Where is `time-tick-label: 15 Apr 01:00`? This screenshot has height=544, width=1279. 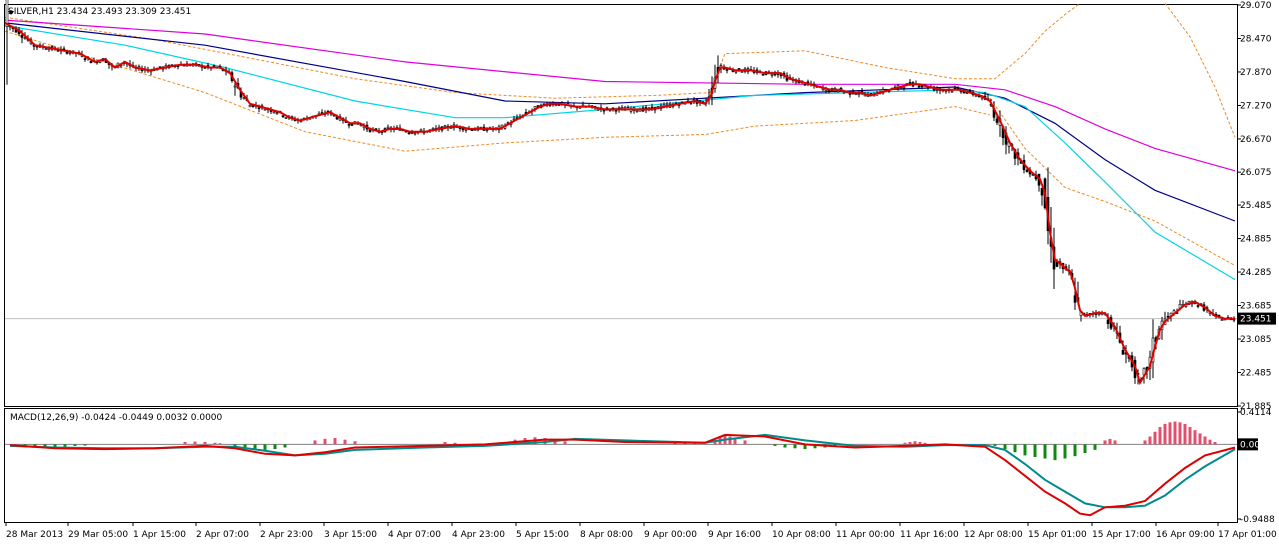
time-tick-label: 15 Apr 01:00 is located at coordinates (1057, 535).